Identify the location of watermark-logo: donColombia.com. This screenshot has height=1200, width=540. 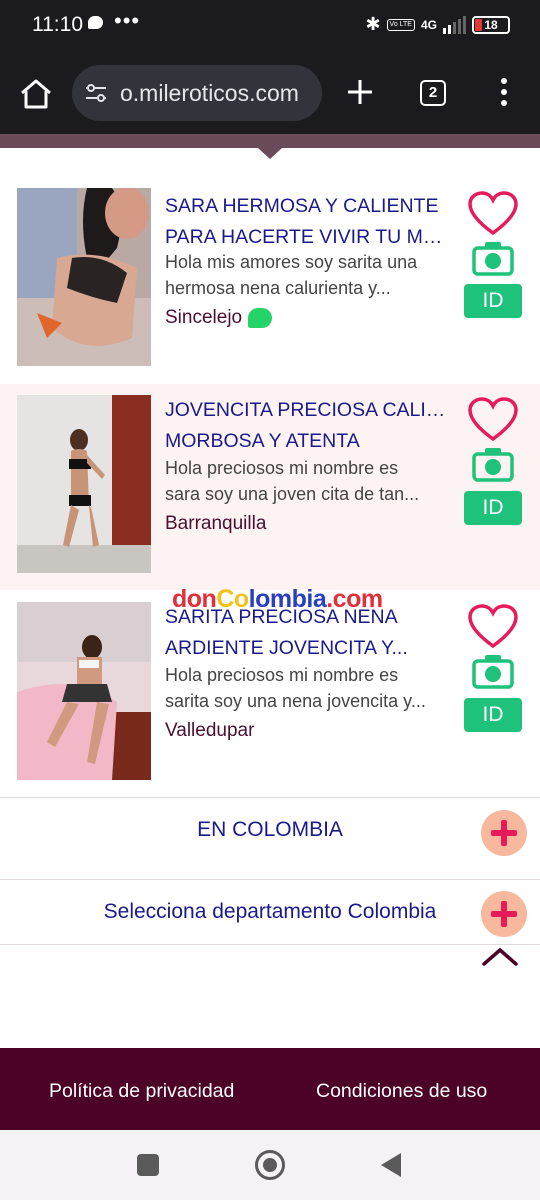
(277, 599).